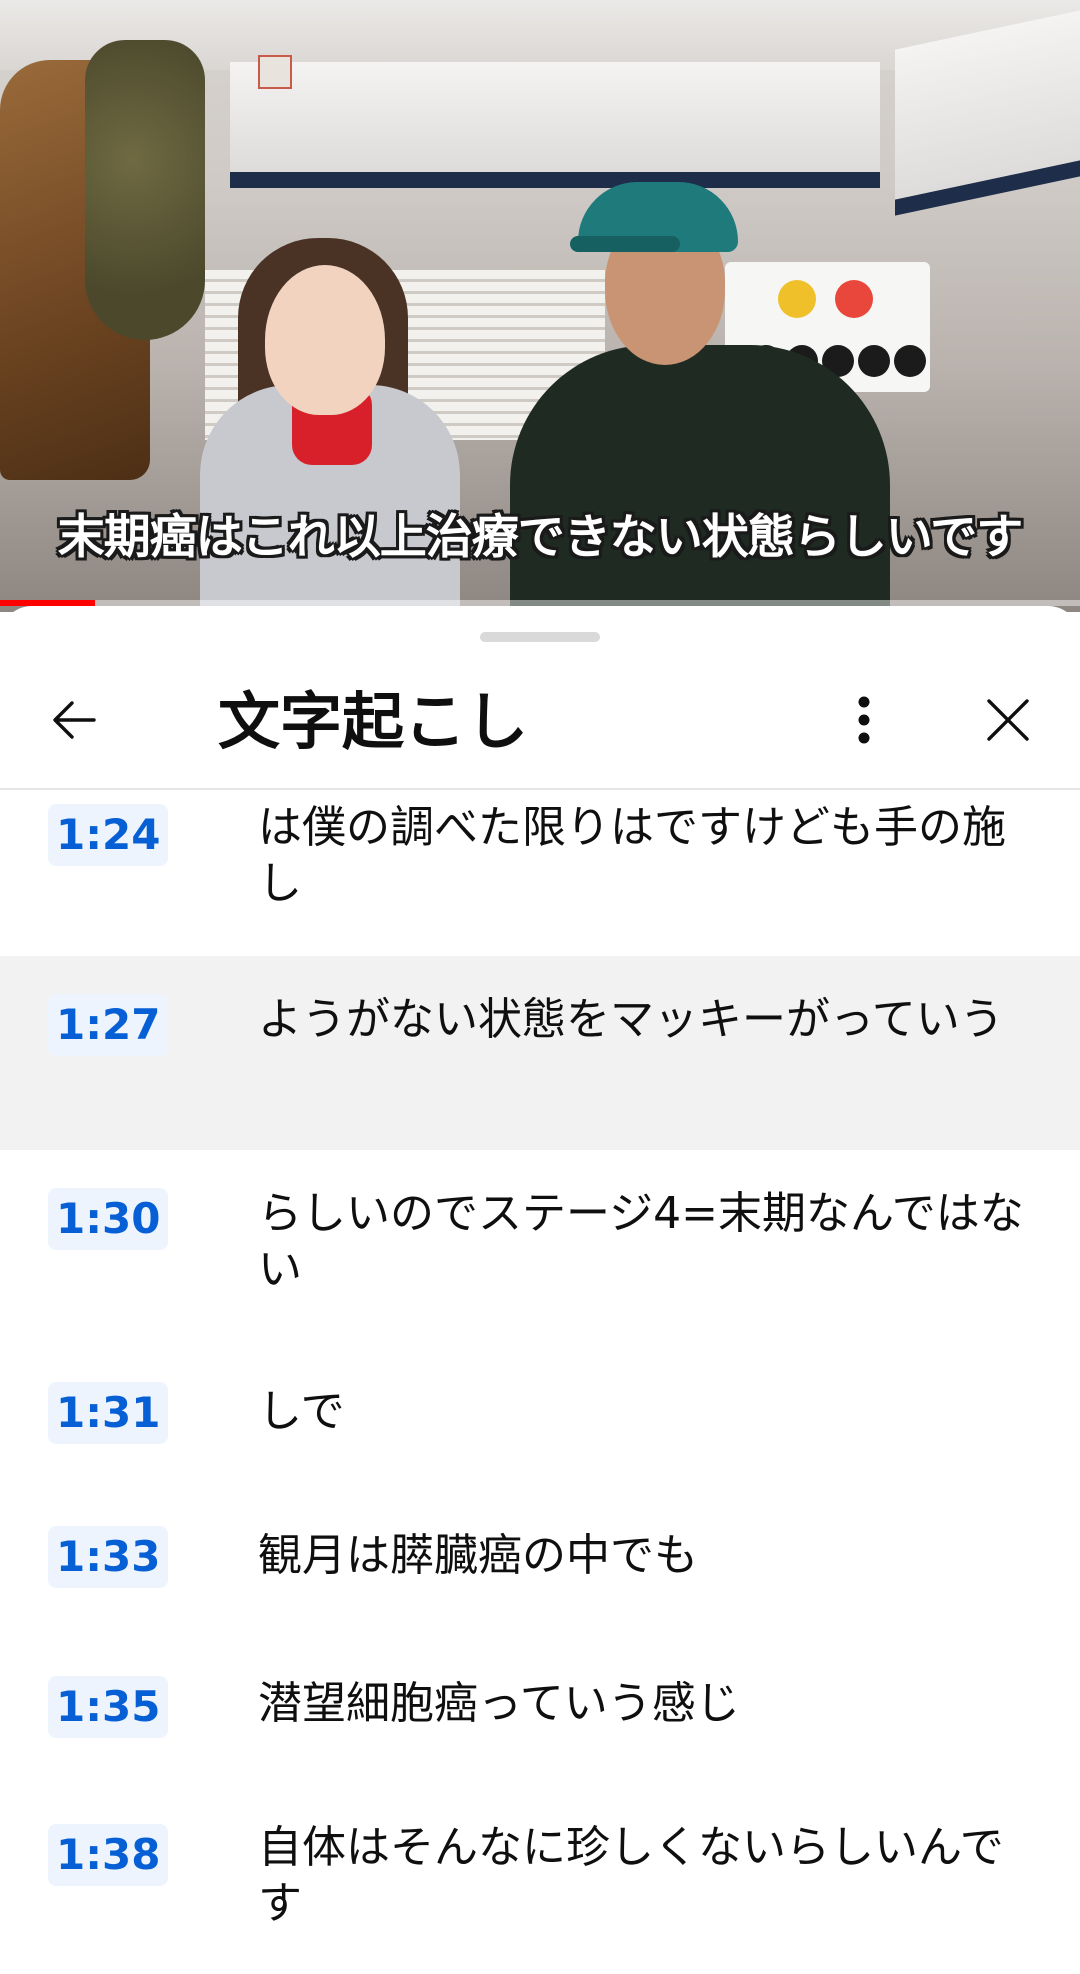  What do you see at coordinates (641, 1241) in the screenshot?
I see `segment-text: らしいのでステージ4=末期なんではない` at bounding box center [641, 1241].